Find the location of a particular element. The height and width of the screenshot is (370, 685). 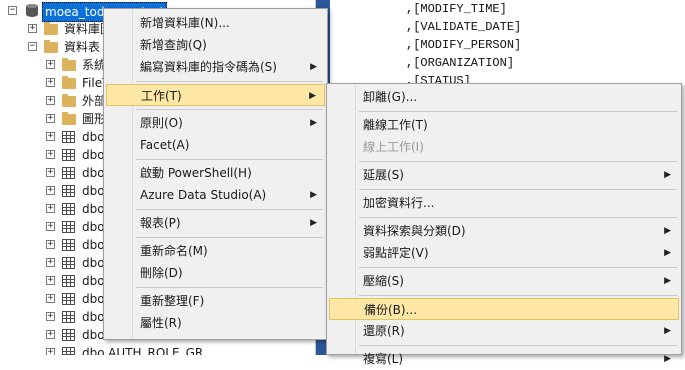

task-submenu-item: 延展(S) ▶ is located at coordinates (504, 175).